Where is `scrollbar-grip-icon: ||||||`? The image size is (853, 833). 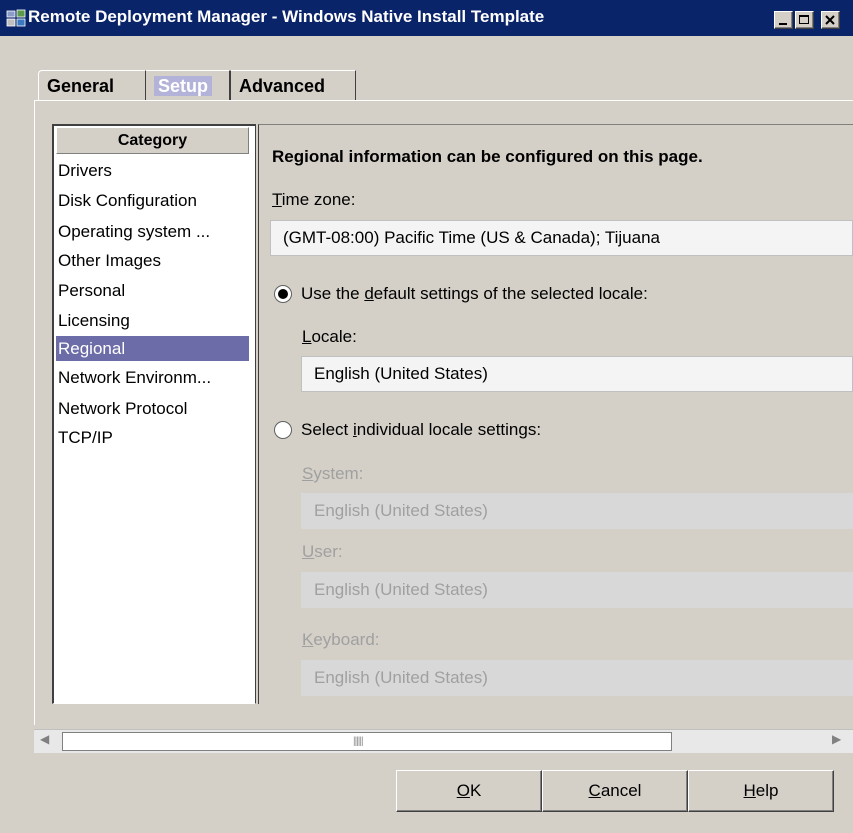 scrollbar-grip-icon: |||||| is located at coordinates (358, 741).